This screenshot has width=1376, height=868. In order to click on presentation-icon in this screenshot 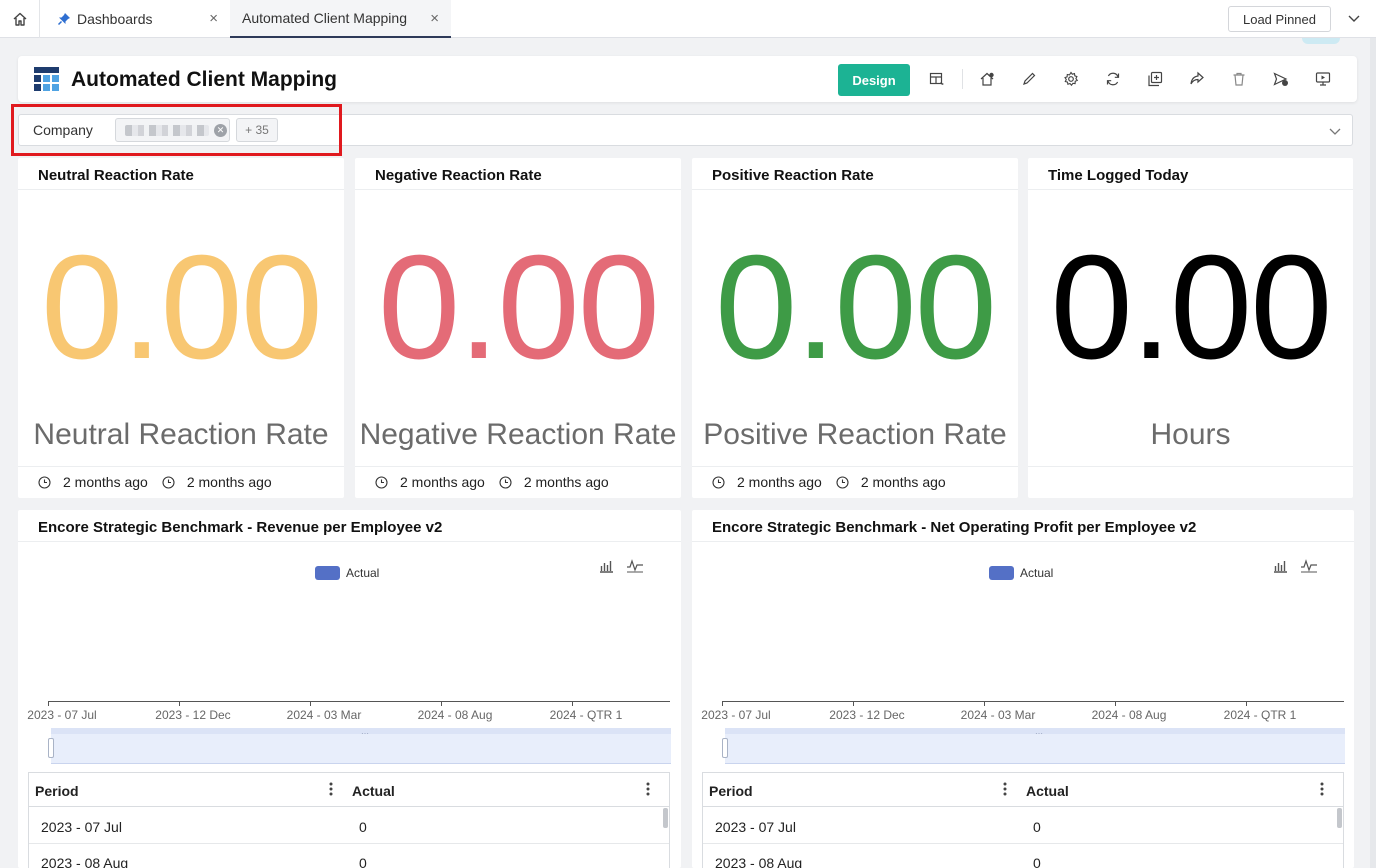, I will do `click(1323, 79)`.